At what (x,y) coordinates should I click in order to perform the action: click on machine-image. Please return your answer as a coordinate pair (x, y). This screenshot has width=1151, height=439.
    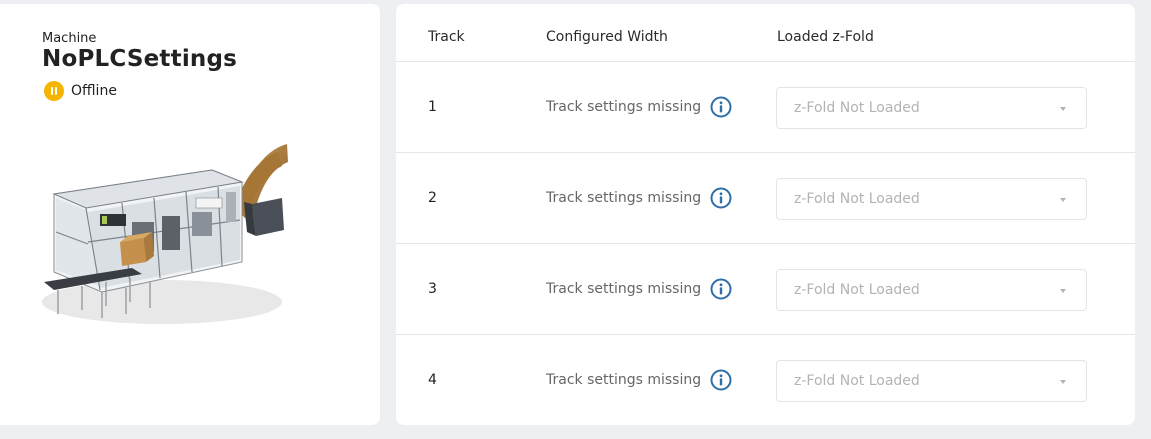
    Looking at the image, I should click on (165, 234).